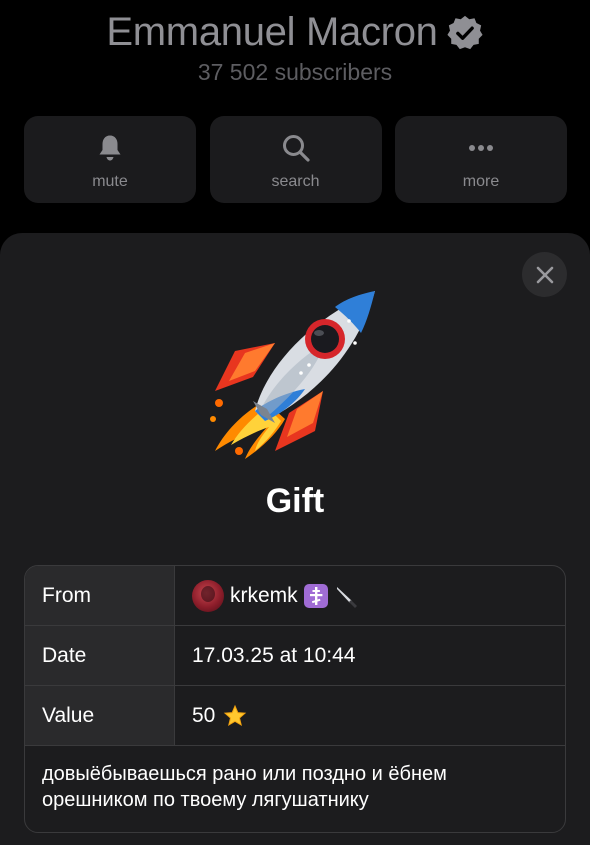  Describe the element at coordinates (481, 159) in the screenshot. I see `more-button: more` at that location.